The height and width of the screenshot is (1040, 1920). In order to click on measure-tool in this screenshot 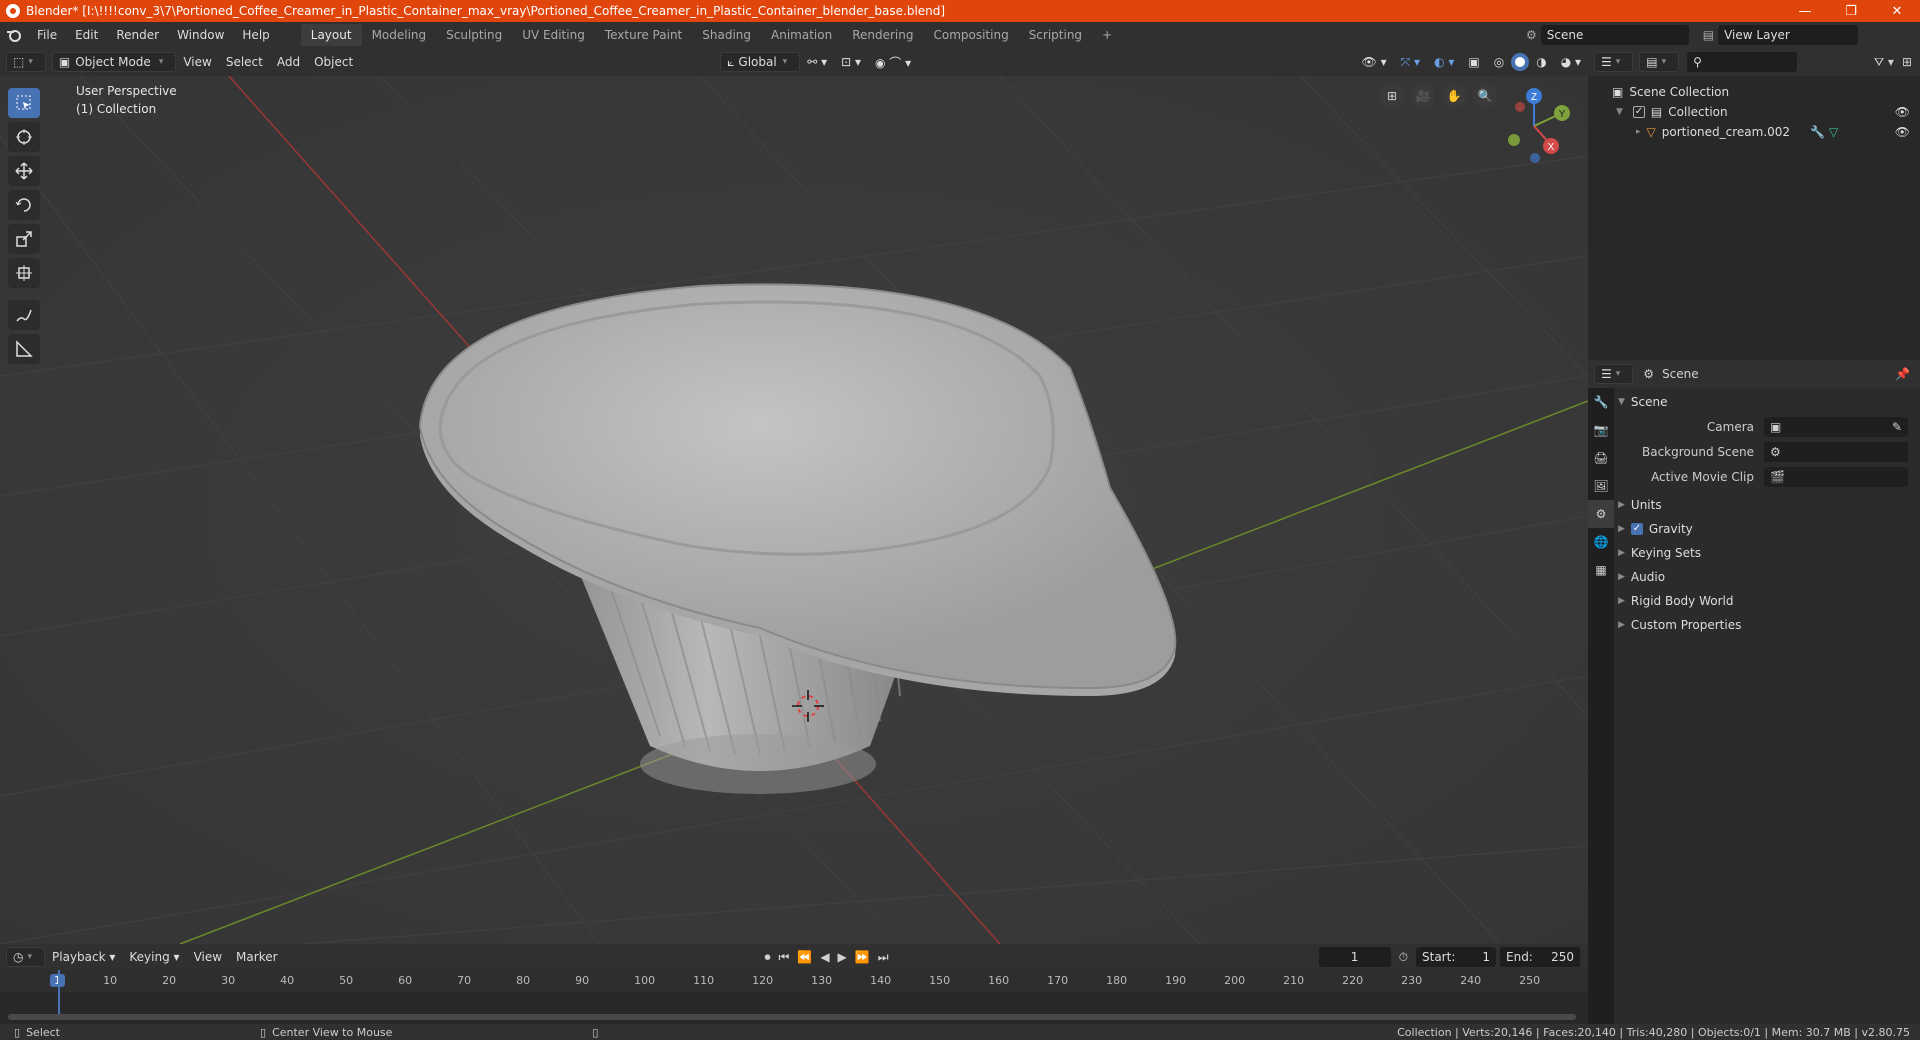, I will do `click(24, 349)`.